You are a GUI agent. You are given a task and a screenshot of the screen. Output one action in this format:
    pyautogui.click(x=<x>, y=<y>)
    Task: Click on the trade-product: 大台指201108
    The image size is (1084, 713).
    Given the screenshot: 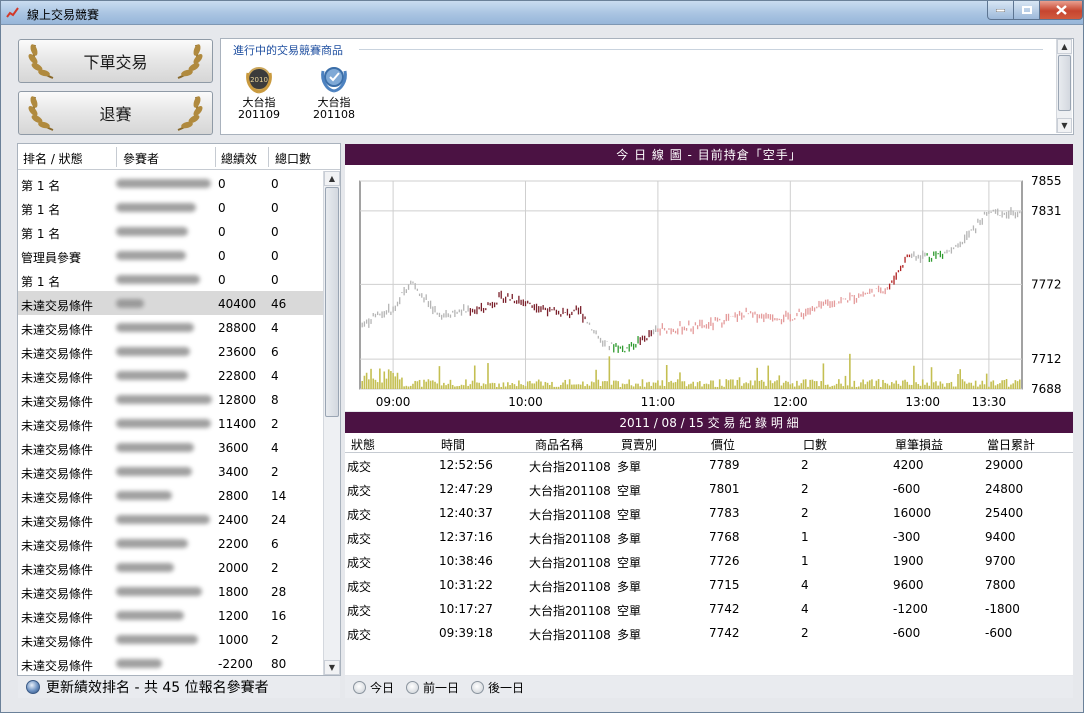 What is the action you would take?
    pyautogui.click(x=570, y=611)
    